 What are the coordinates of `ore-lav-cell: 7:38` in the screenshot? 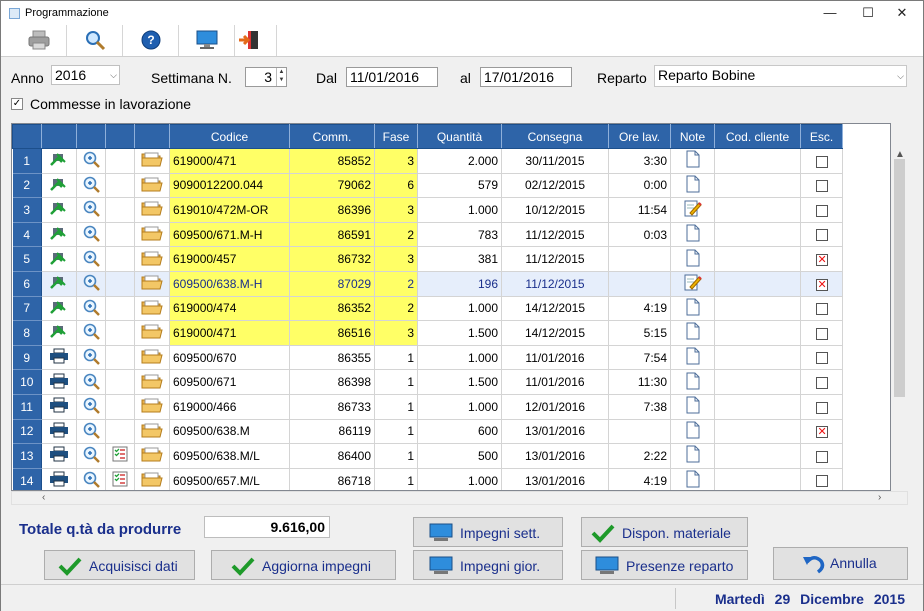 It's located at (639, 407).